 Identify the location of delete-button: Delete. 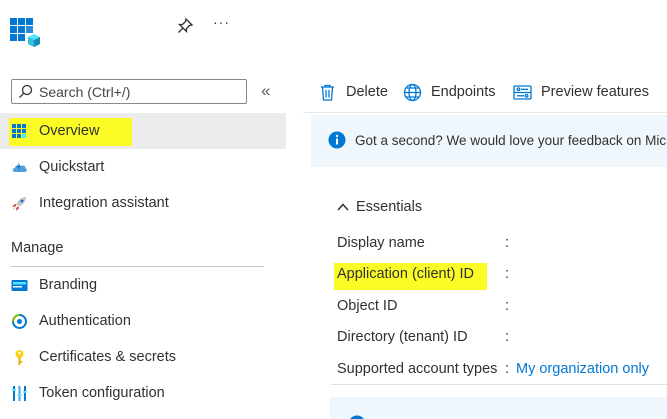
(353, 92).